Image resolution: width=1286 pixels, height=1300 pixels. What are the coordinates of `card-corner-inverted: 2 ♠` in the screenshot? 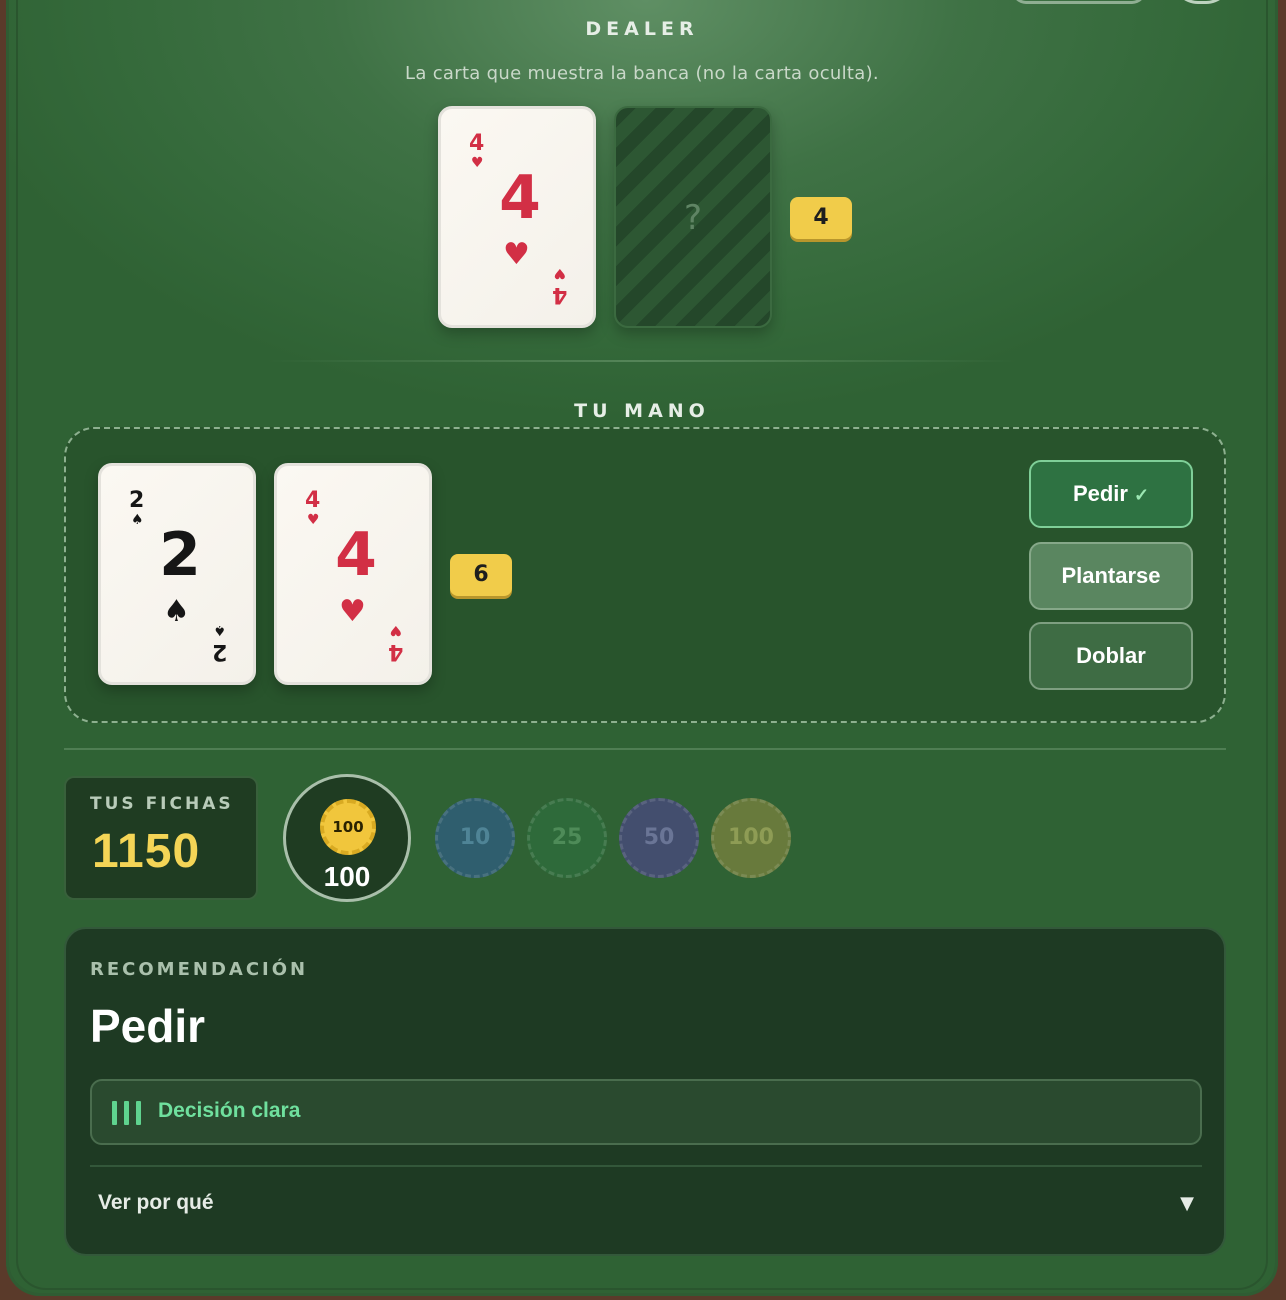 It's located at (219, 643).